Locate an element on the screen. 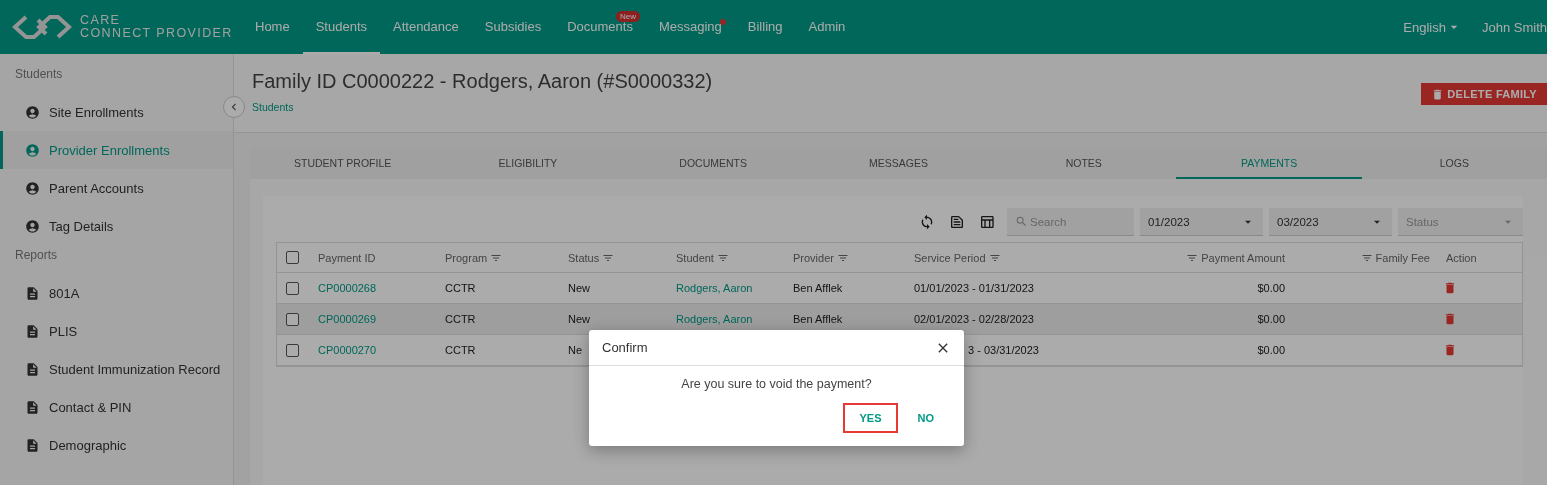 Image resolution: width=1547 pixels, height=485 pixels. nav-link: Attendance is located at coordinates (426, 27).